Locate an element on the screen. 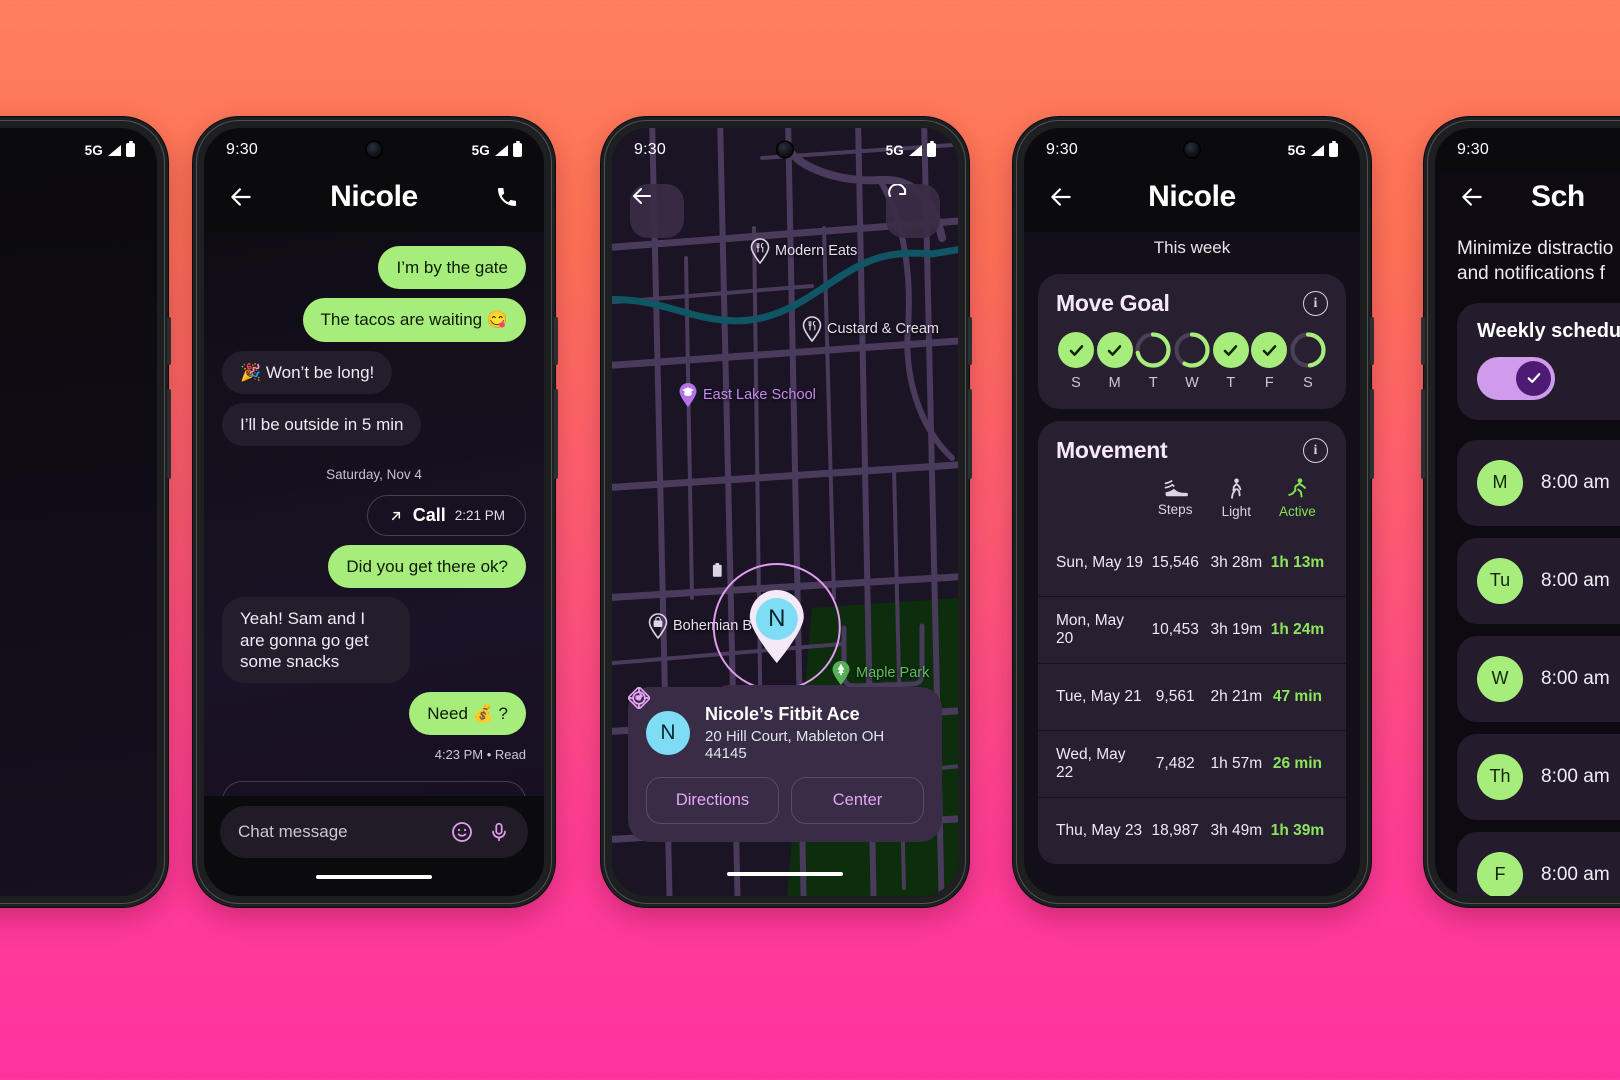 The image size is (1620, 1080). front-camera is located at coordinates (374, 149).